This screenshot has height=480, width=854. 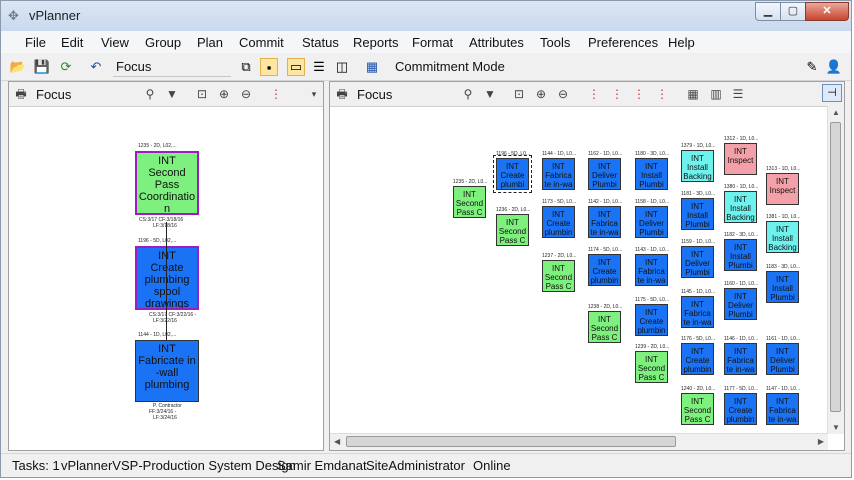 What do you see at coordinates (662, 94) in the screenshot?
I see `handoff-icon: ⋮` at bounding box center [662, 94].